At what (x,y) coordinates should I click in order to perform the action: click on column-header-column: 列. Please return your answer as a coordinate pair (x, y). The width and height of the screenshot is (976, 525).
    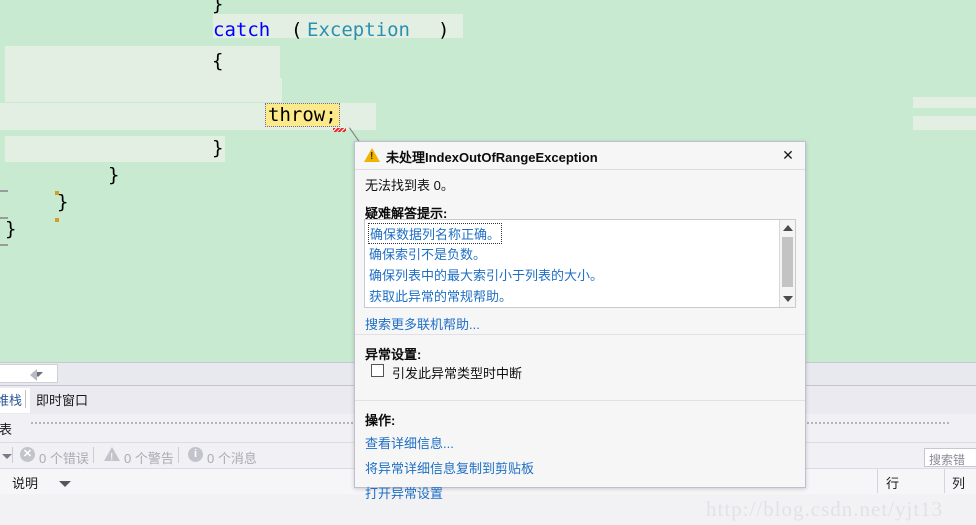
    Looking at the image, I should click on (958, 482).